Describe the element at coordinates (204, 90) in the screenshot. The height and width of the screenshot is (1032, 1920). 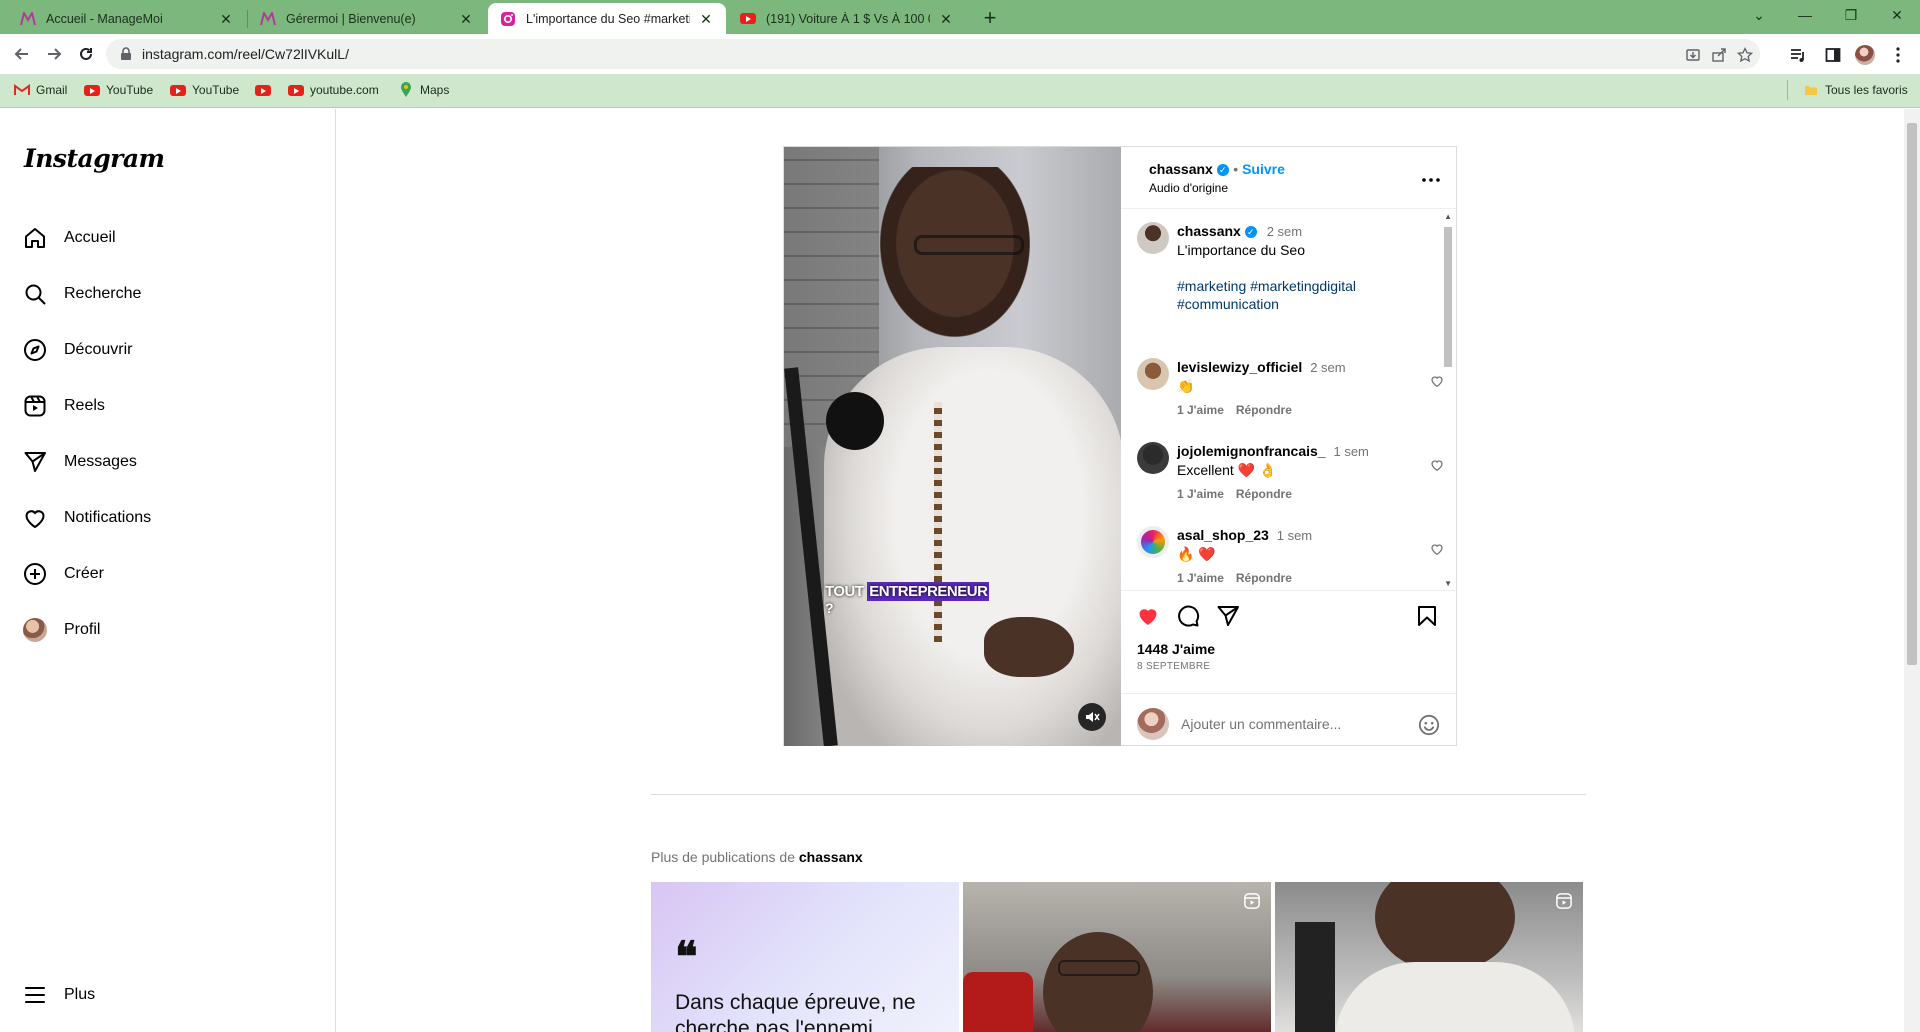
I see `bookmark-youtube-2: YouTube` at that location.